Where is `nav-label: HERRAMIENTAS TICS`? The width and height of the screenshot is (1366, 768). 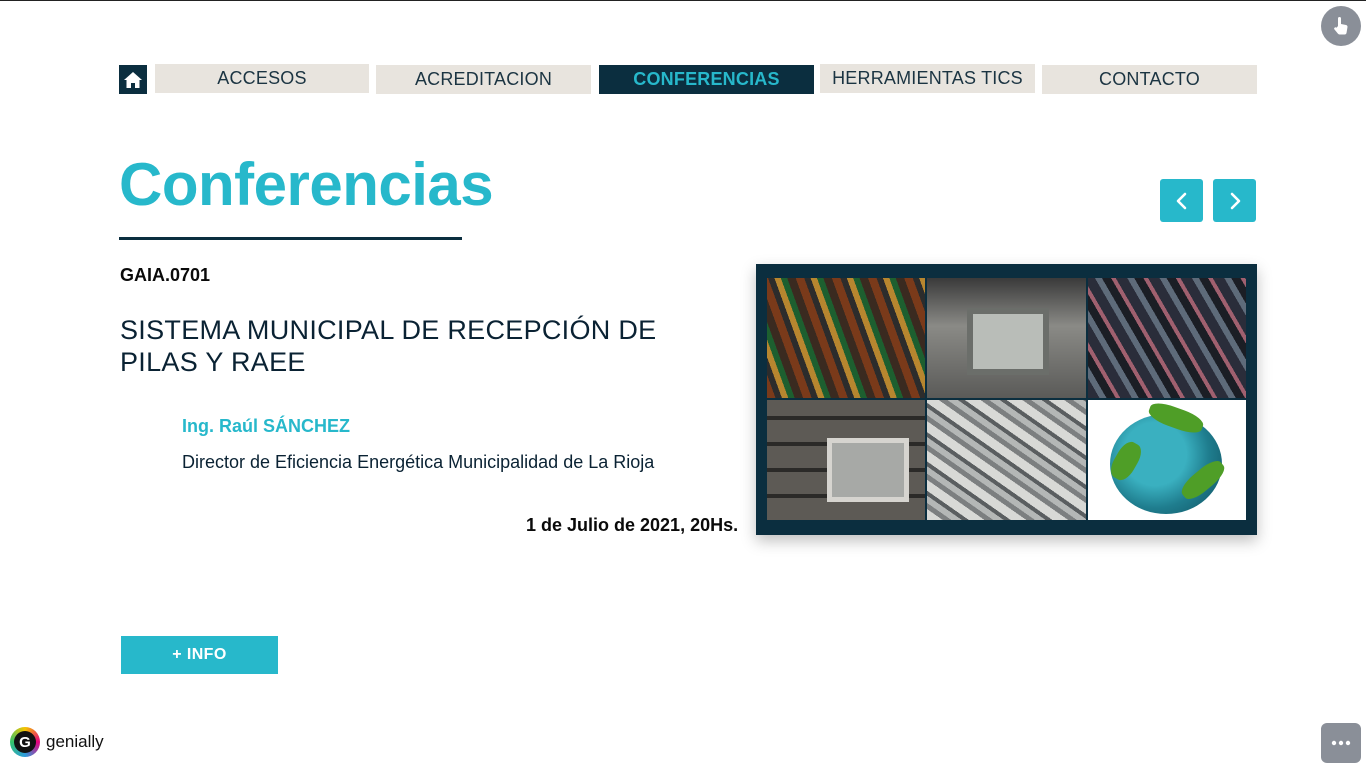 nav-label: HERRAMIENTAS TICS is located at coordinates (927, 78).